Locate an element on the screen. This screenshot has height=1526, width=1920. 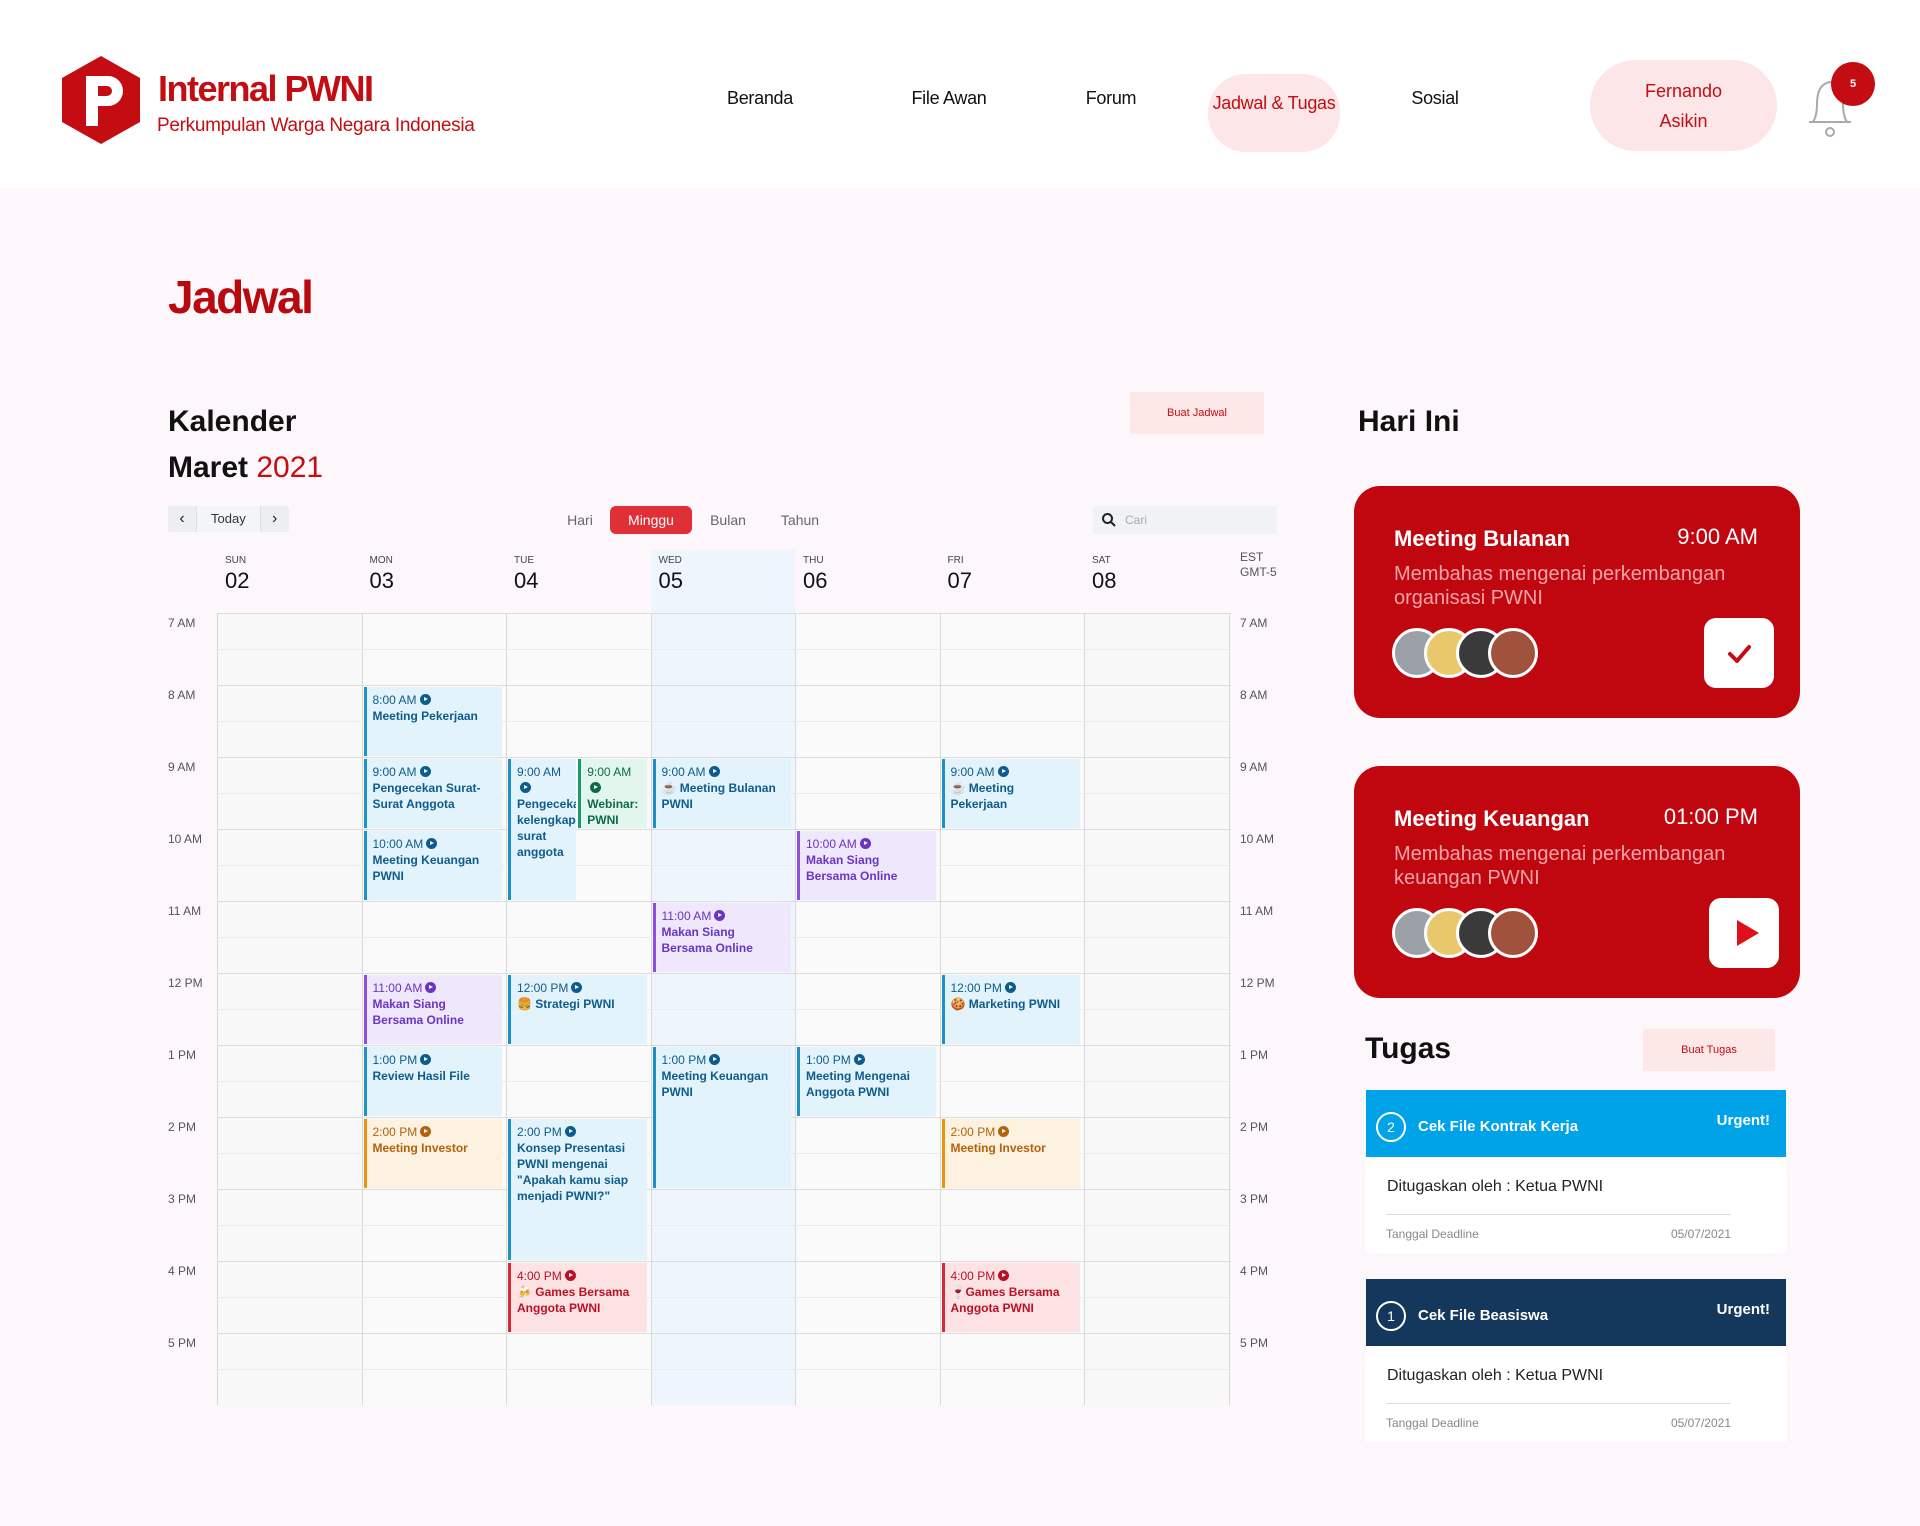
pwni-logo-icon is located at coordinates (101, 100).